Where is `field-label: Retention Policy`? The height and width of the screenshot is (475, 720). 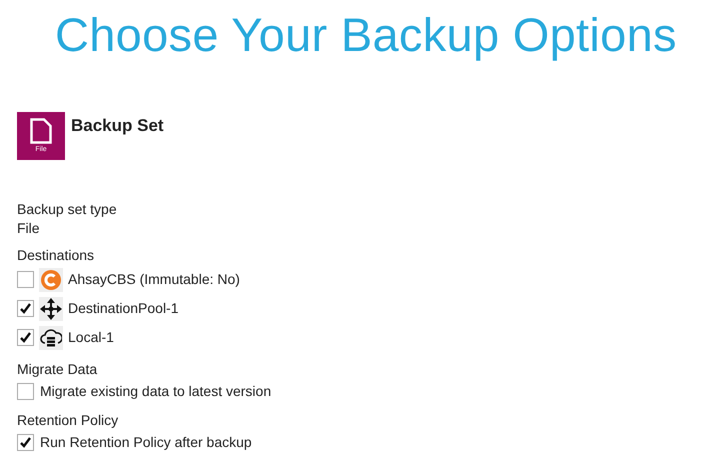 field-label: Retention Policy is located at coordinates (68, 420).